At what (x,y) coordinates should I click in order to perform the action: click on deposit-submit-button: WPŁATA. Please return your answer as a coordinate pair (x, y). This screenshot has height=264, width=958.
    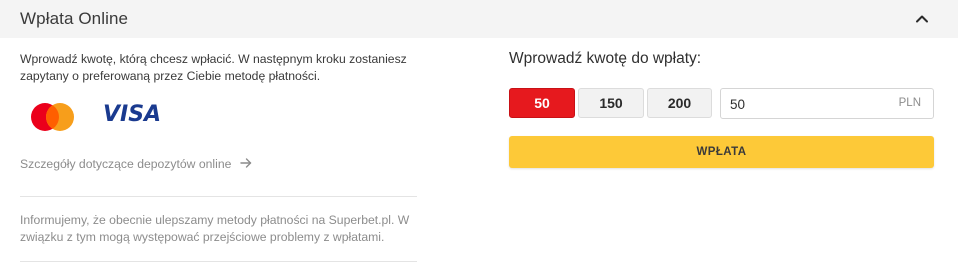
    Looking at the image, I should click on (721, 152).